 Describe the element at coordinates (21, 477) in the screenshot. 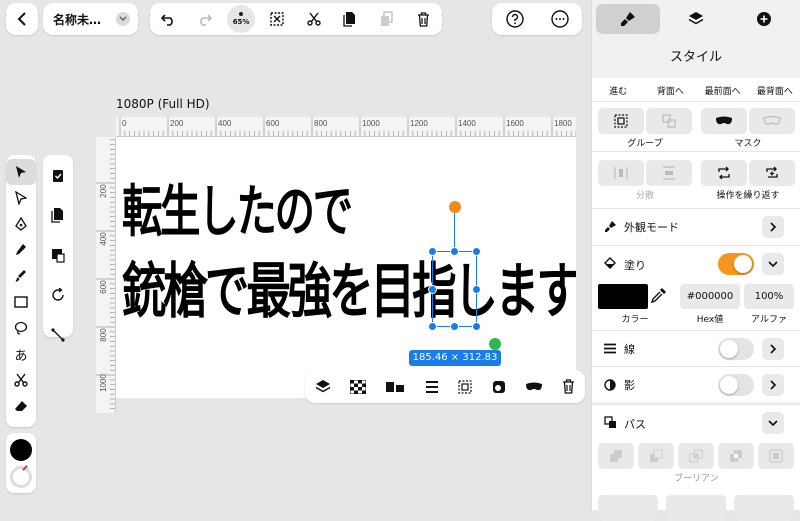

I see `stroke-color-well` at that location.